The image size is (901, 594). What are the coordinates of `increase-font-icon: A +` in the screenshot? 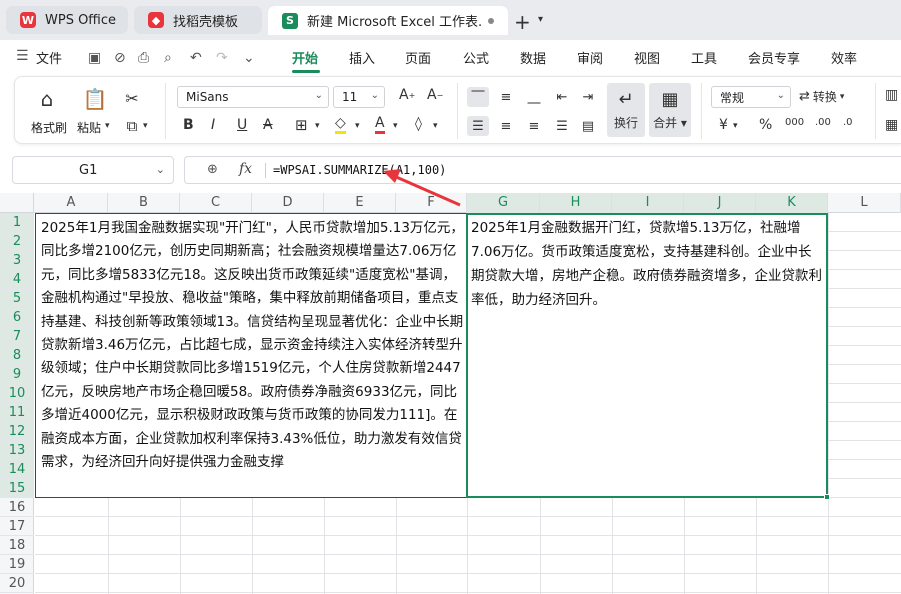 It's located at (407, 95).